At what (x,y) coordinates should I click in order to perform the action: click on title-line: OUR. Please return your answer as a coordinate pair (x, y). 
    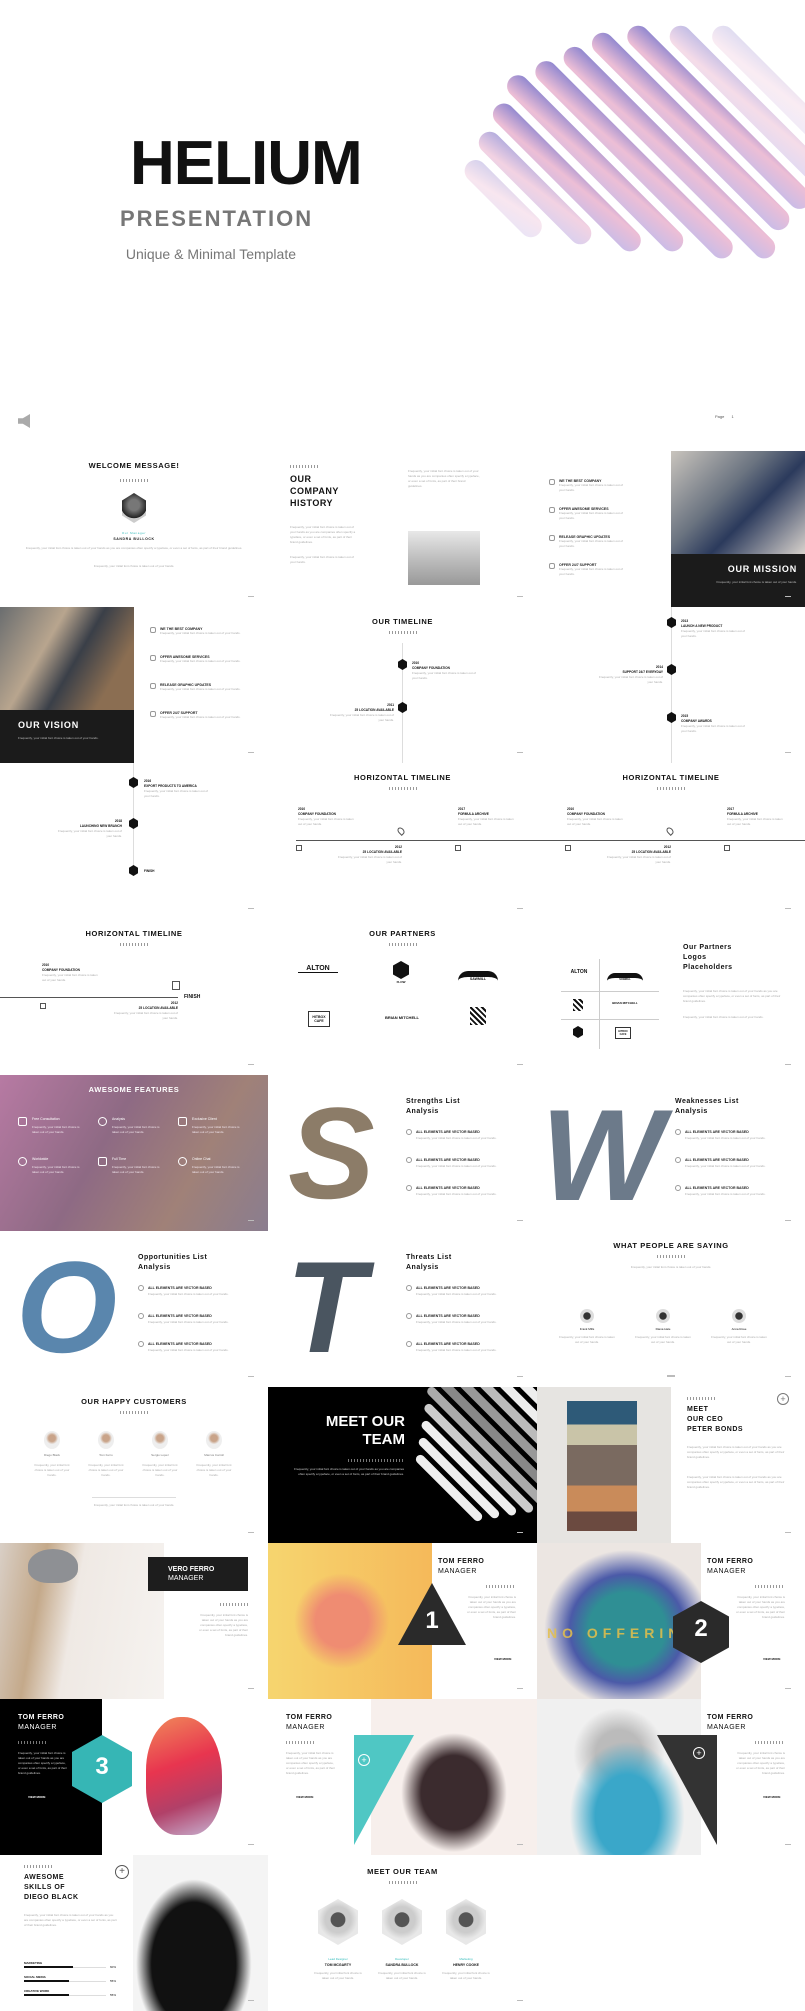
    Looking at the image, I should click on (301, 479).